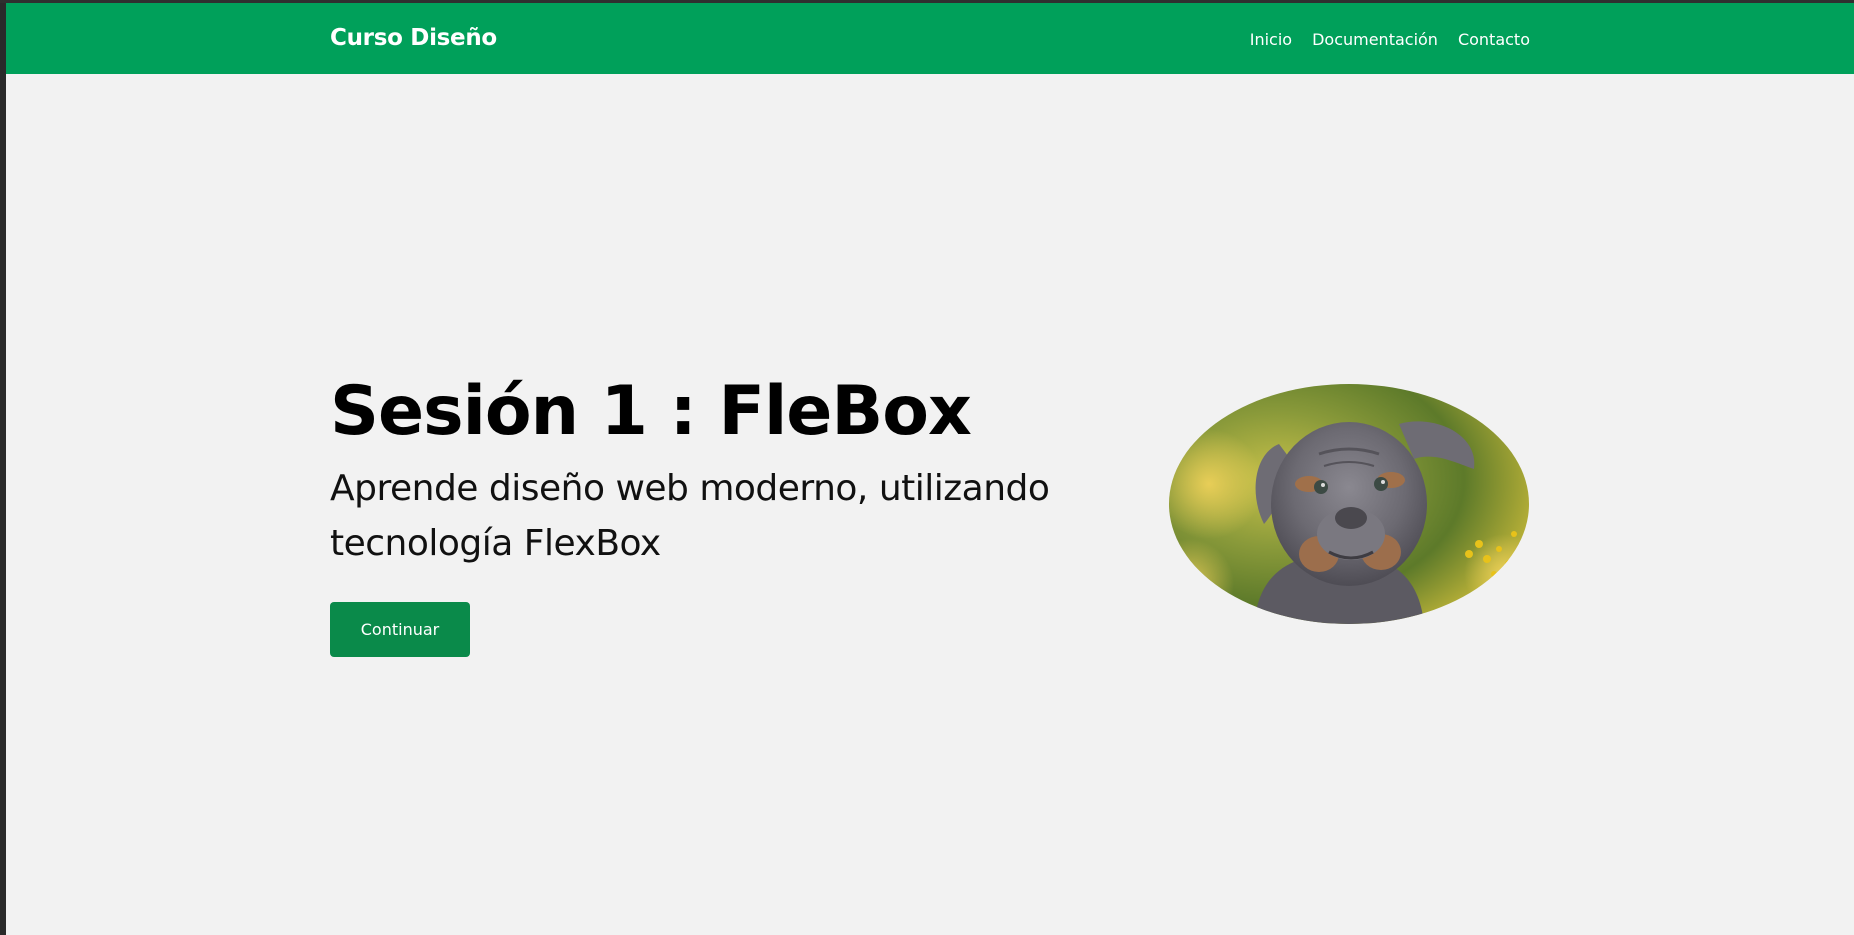 Image resolution: width=1854 pixels, height=935 pixels. What do you see at coordinates (400, 629) in the screenshot?
I see `continue-button: Continuar` at bounding box center [400, 629].